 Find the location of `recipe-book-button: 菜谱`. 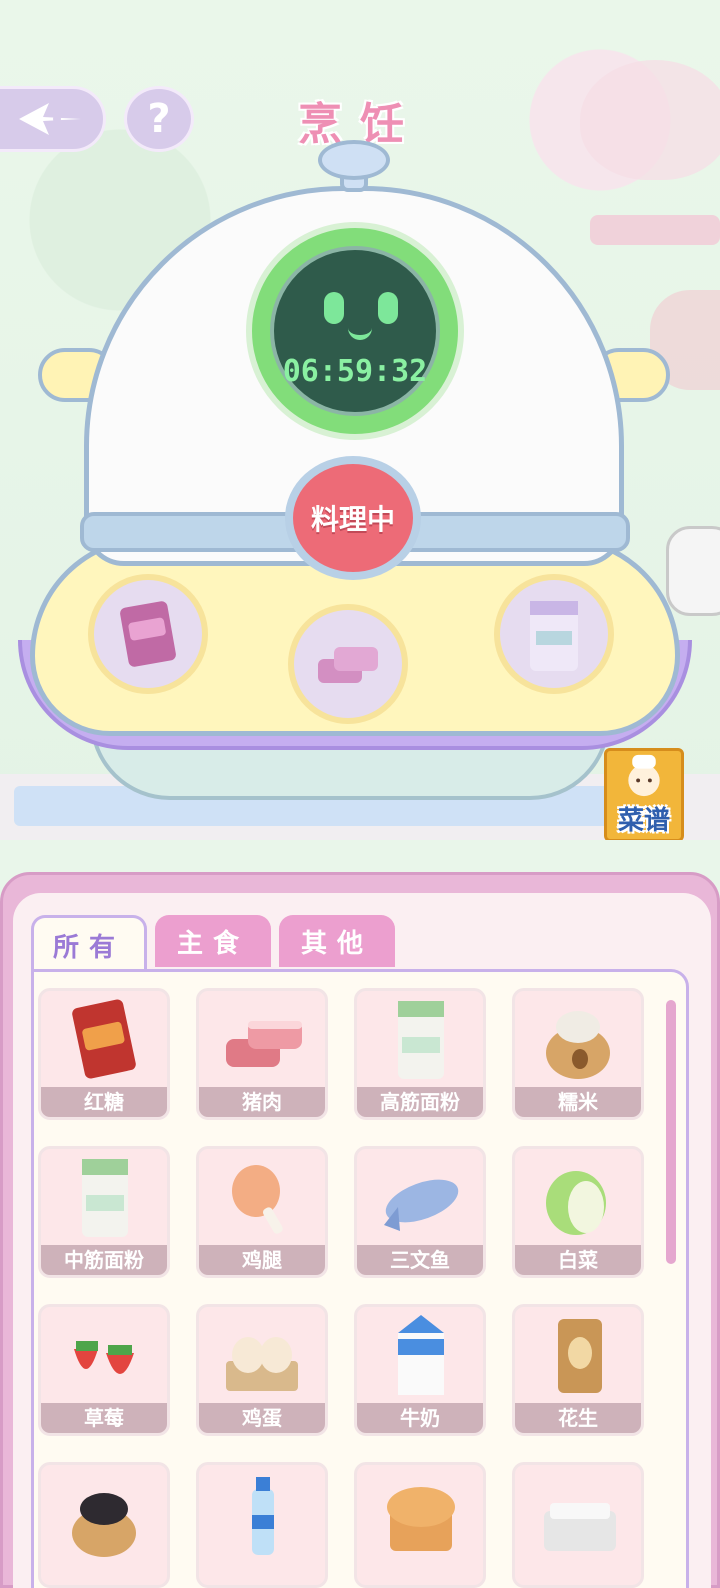

recipe-book-button: 菜谱 is located at coordinates (644, 794).